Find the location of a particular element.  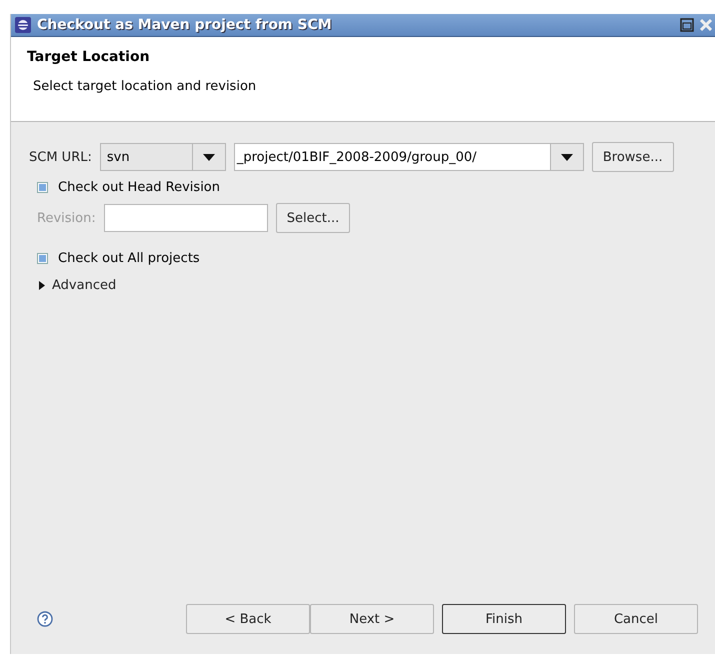

scm-url-label: SCM URL: is located at coordinates (60, 157).